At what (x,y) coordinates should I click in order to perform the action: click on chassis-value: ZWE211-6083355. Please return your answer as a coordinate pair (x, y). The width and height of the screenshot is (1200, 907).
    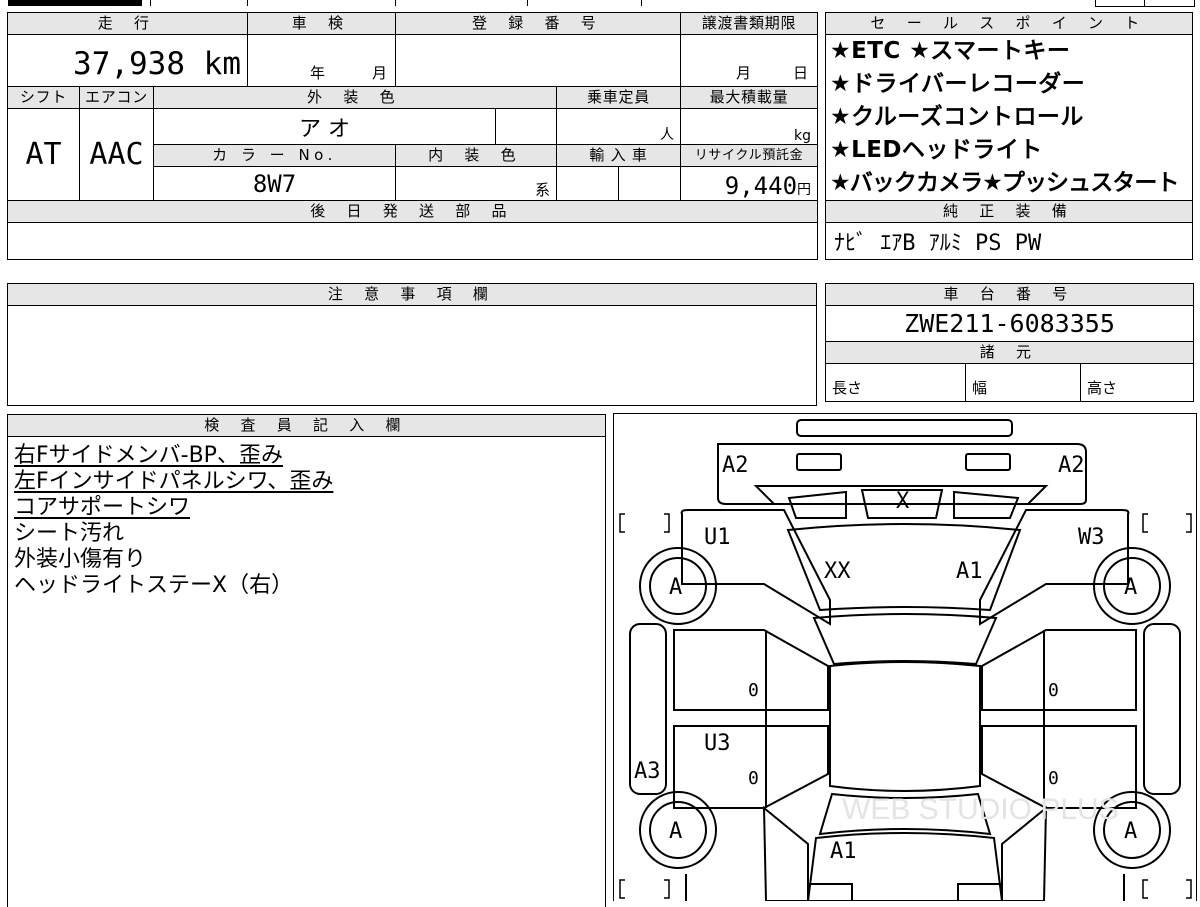
    Looking at the image, I should click on (1009, 323).